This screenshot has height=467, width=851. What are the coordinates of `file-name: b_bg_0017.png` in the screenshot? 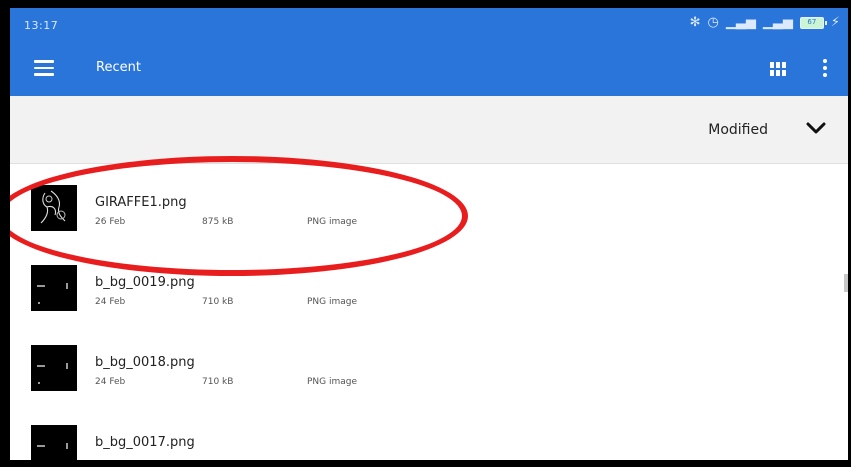 It's located at (145, 442).